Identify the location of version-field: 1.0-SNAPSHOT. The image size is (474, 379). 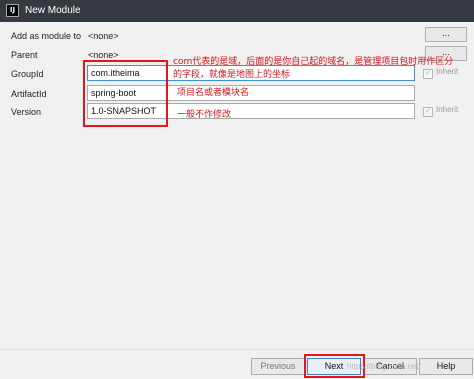
(251, 111).